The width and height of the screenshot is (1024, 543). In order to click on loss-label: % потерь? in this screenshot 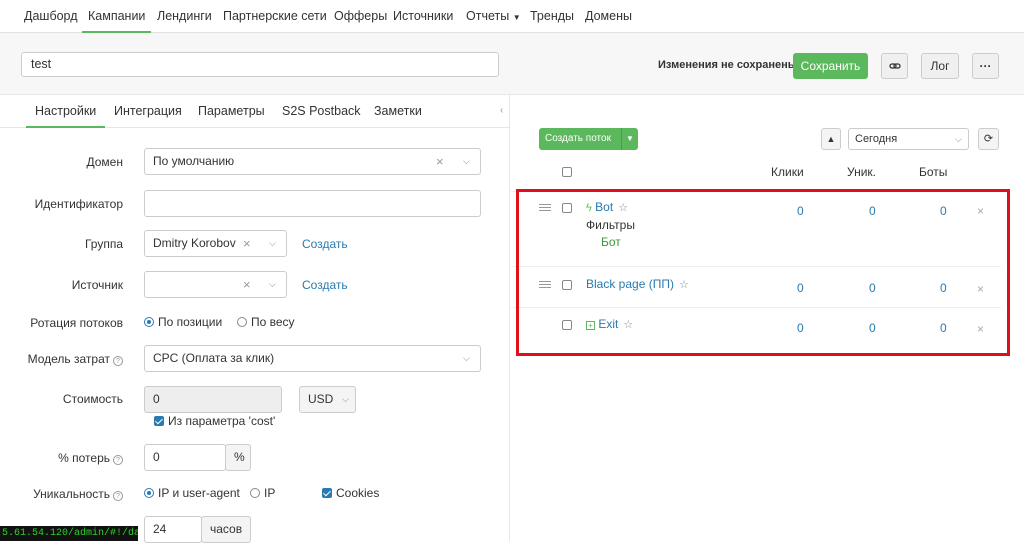, I will do `click(71, 458)`.